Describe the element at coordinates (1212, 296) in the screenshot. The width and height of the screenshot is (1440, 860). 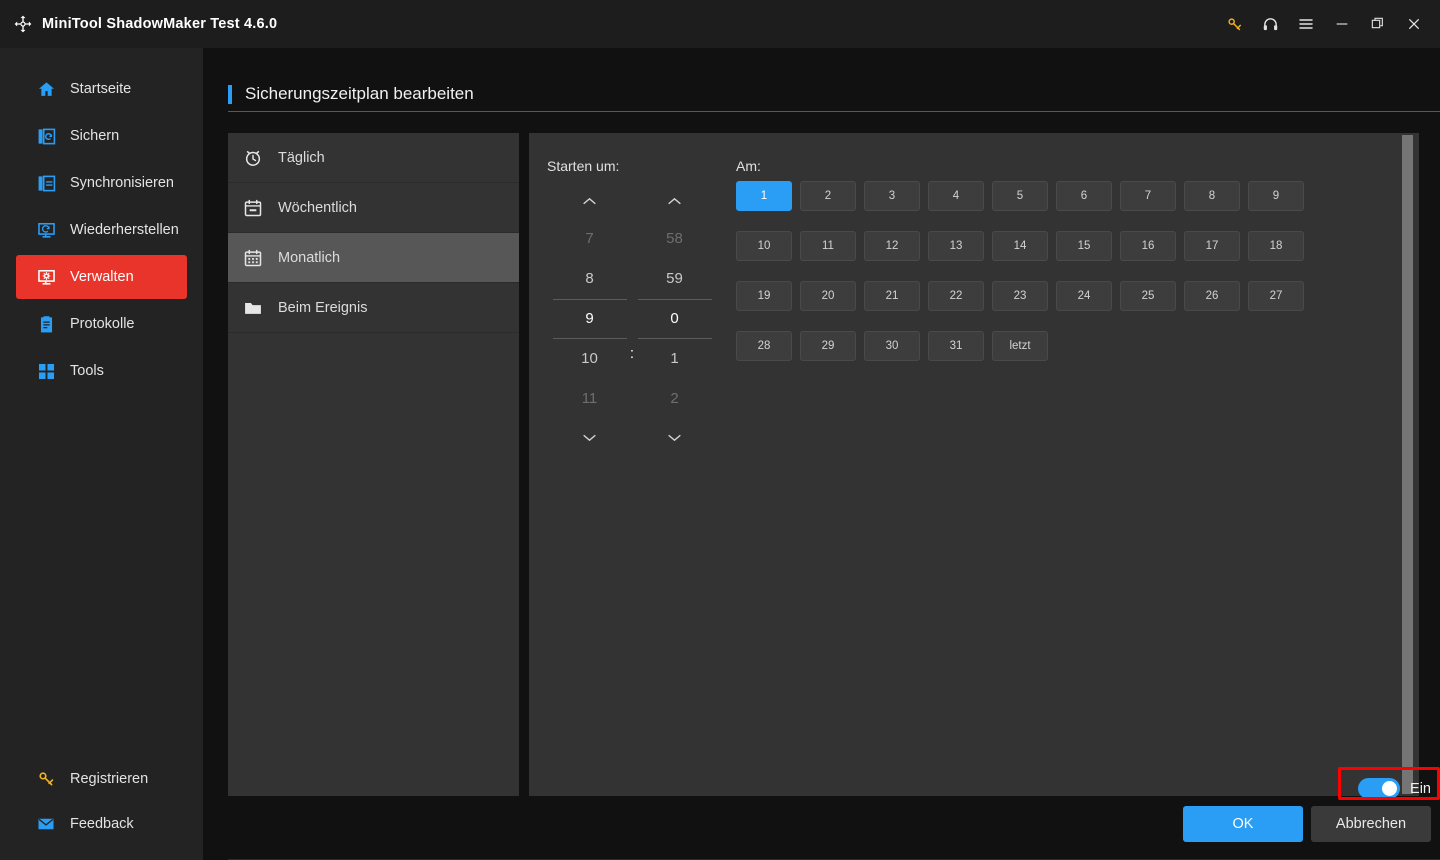
I see `day-button: 26` at that location.